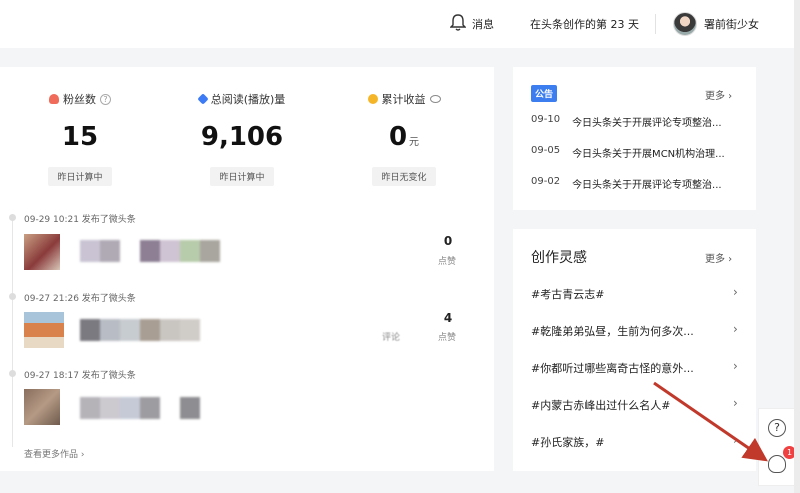  What do you see at coordinates (414, 142) in the screenshot?
I see `stat-unit: 元` at bounding box center [414, 142].